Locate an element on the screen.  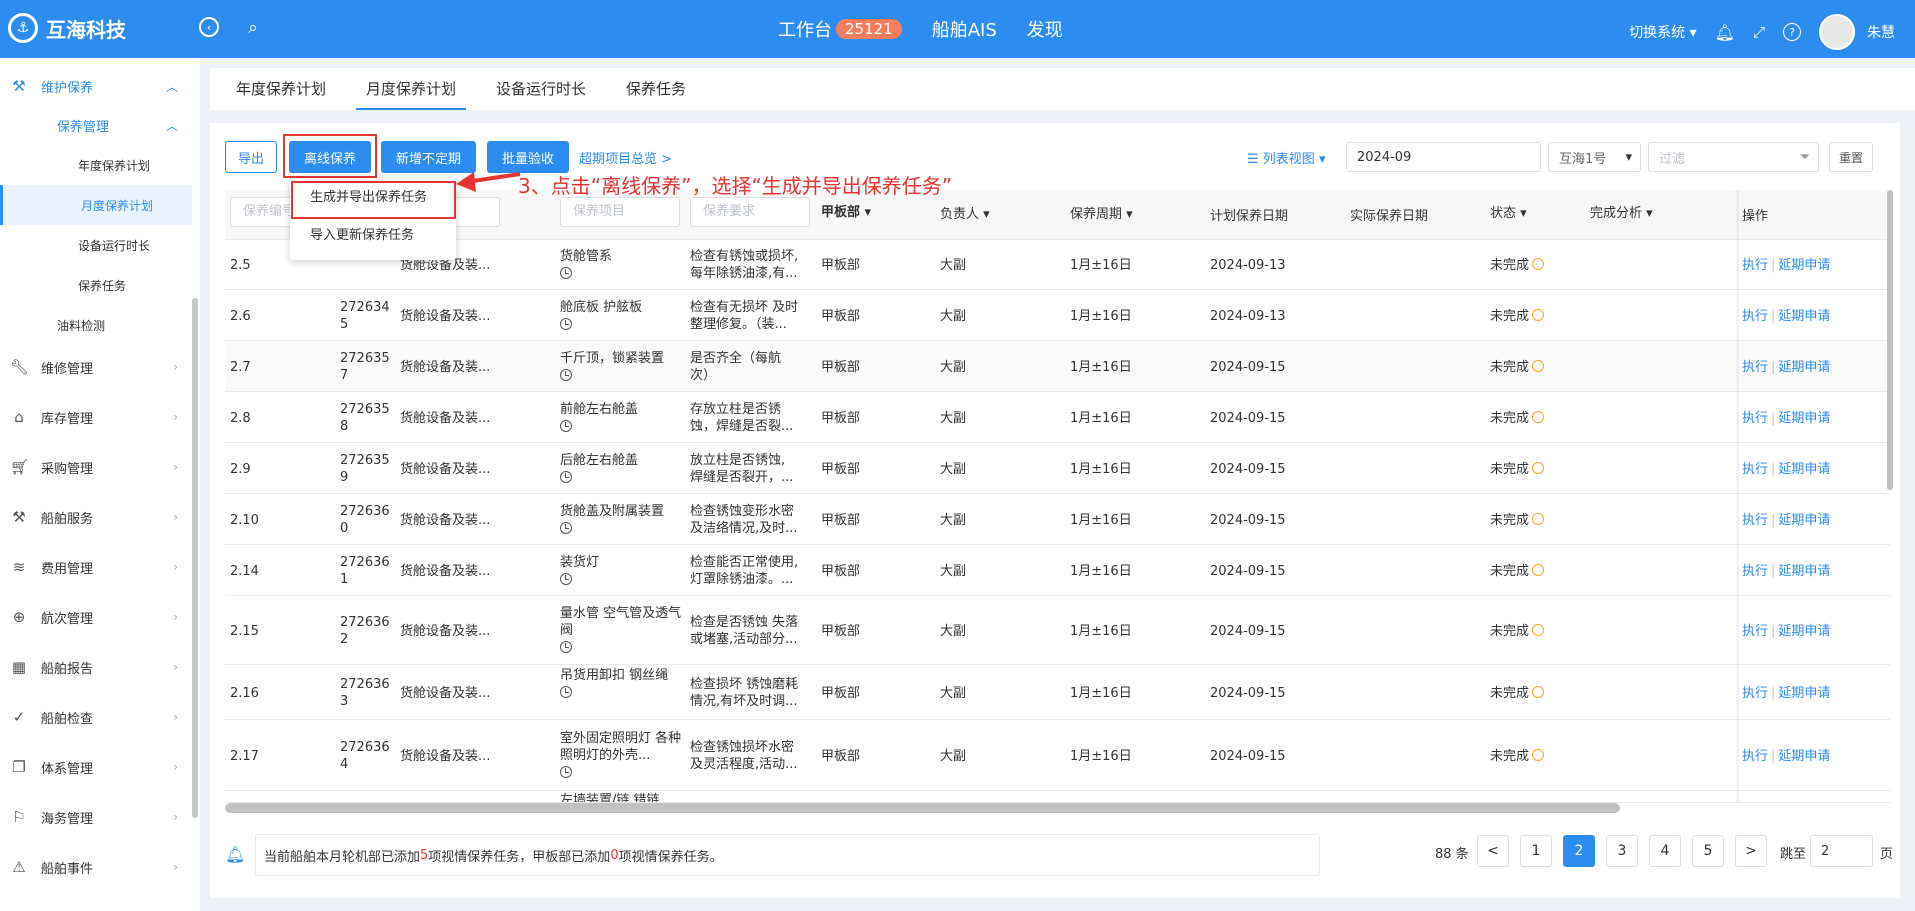
plan-date-header: 计划保养日期 is located at coordinates (1249, 216).